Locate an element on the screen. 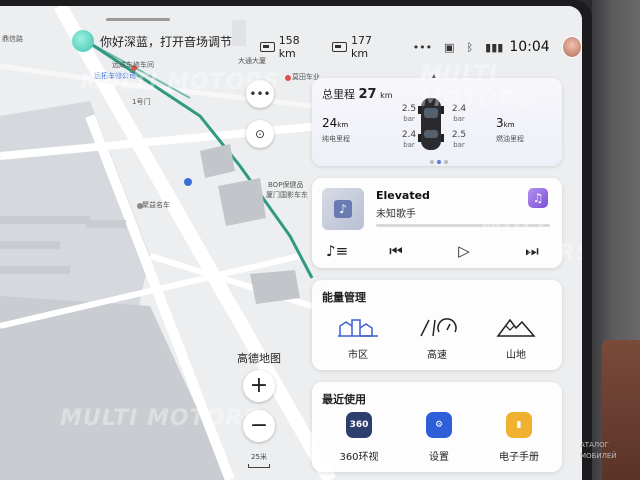 This screenshot has height=480, width=640. tire-pressure-rl: 2.4 bar is located at coordinates (409, 140).